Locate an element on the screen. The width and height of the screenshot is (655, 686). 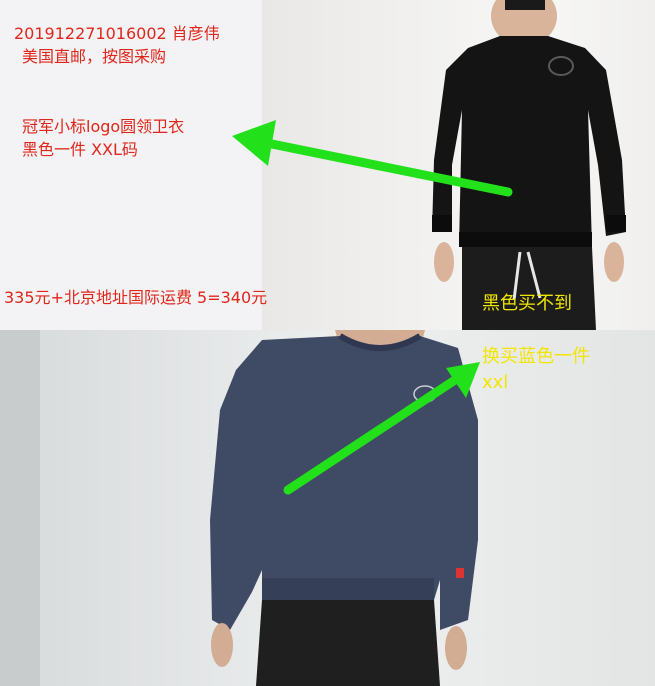
top-arrow-head-icon is located at coordinates (254, 143).